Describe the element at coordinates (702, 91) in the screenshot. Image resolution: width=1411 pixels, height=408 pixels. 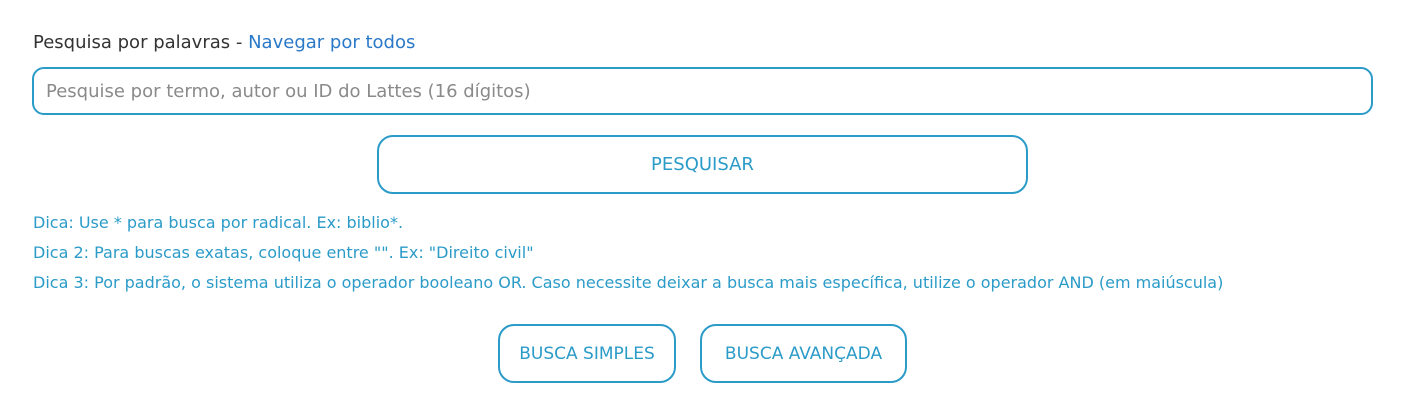
I see `search-input` at that location.